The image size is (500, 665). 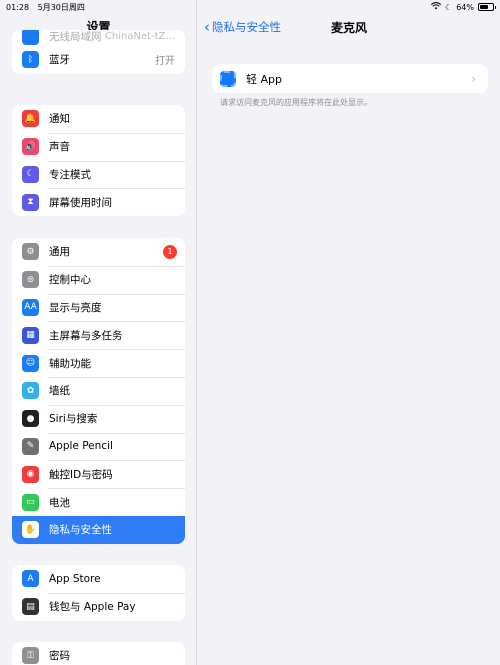 What do you see at coordinates (75, 578) in the screenshot?
I see `sidebar-item-label: App Store` at bounding box center [75, 578].